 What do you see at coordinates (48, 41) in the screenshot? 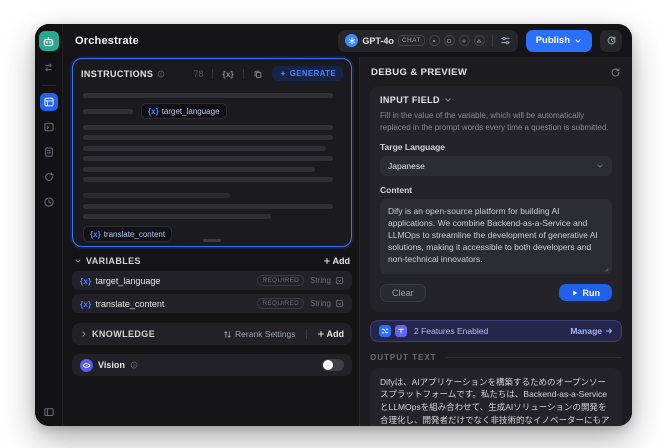
I see `app-robot-icon` at bounding box center [48, 41].